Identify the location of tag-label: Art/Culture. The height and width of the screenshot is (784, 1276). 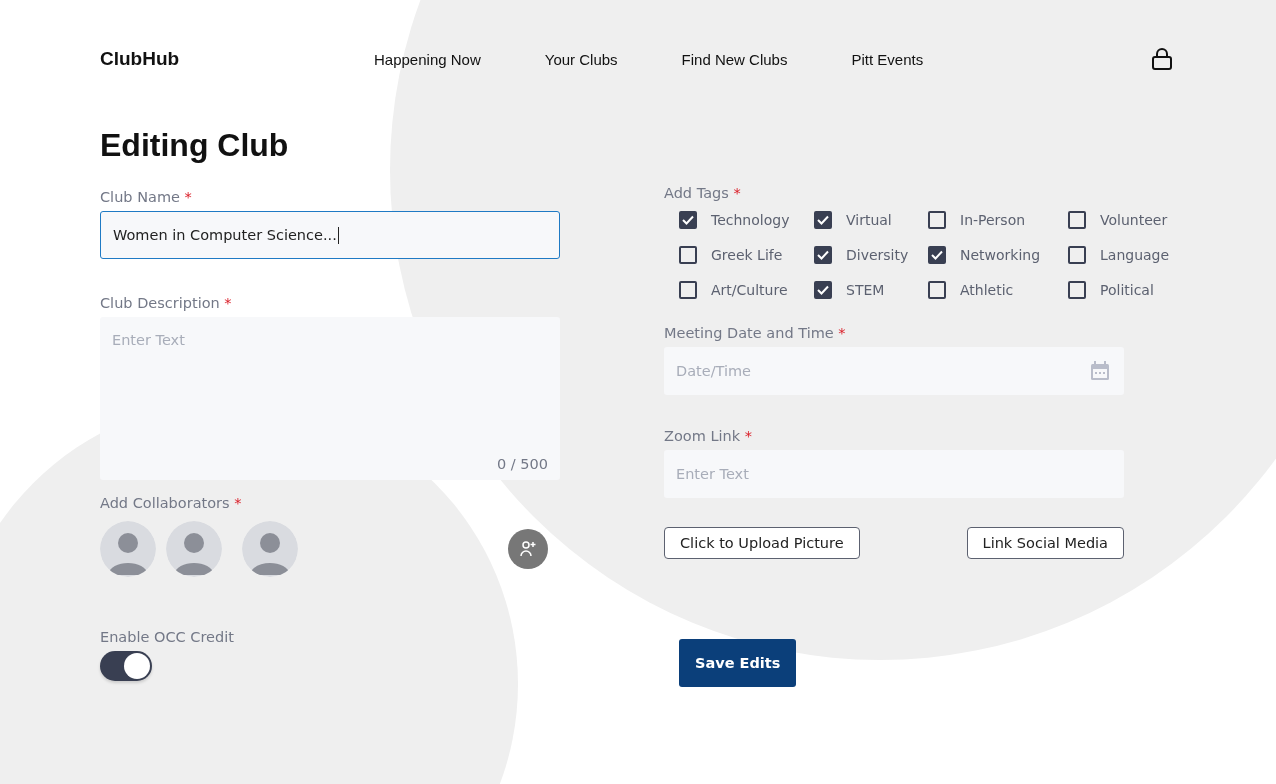
(749, 290).